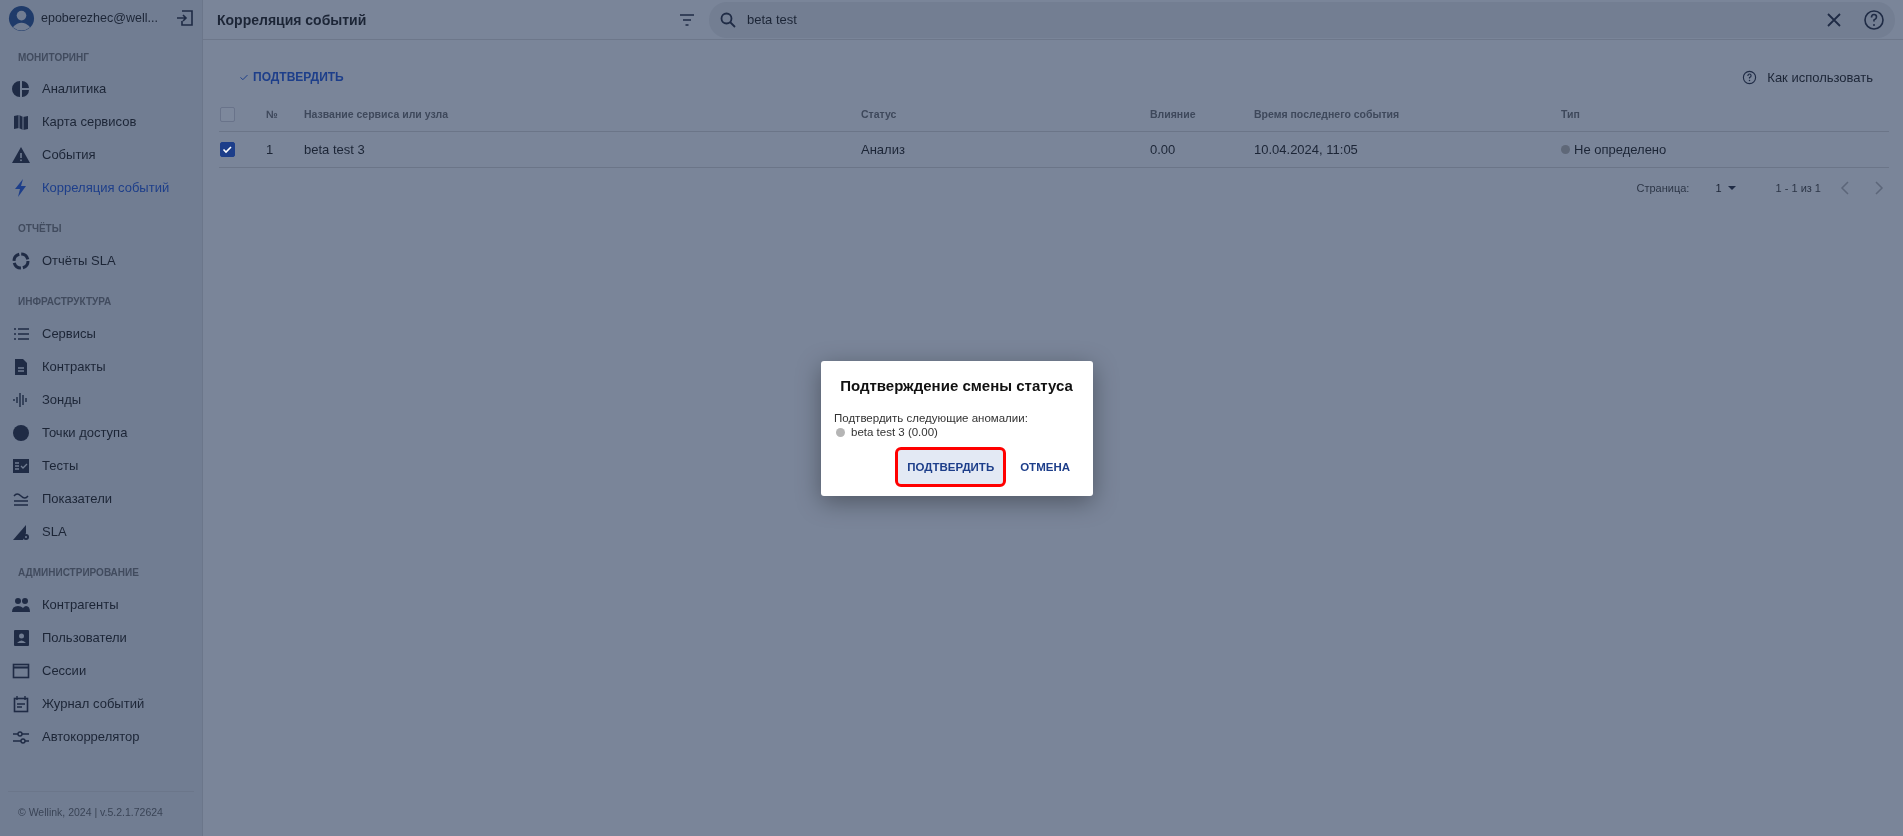 This screenshot has height=836, width=1903. What do you see at coordinates (1275, 19) in the screenshot?
I see `search-input: beta test` at bounding box center [1275, 19].